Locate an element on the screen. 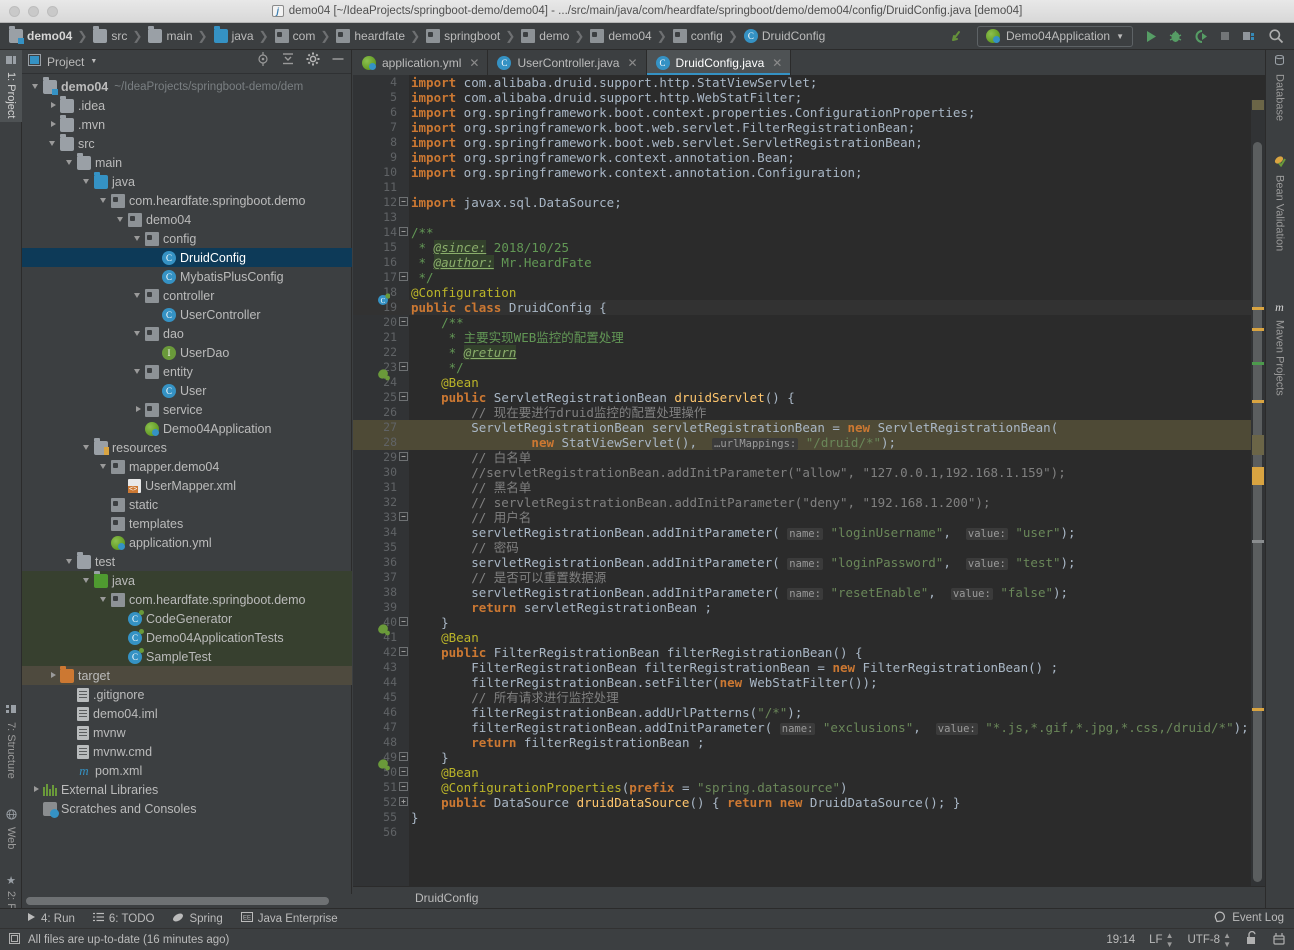 The height and width of the screenshot is (950, 1294). breadcrumb-item-main: main is located at coordinates (169, 35).